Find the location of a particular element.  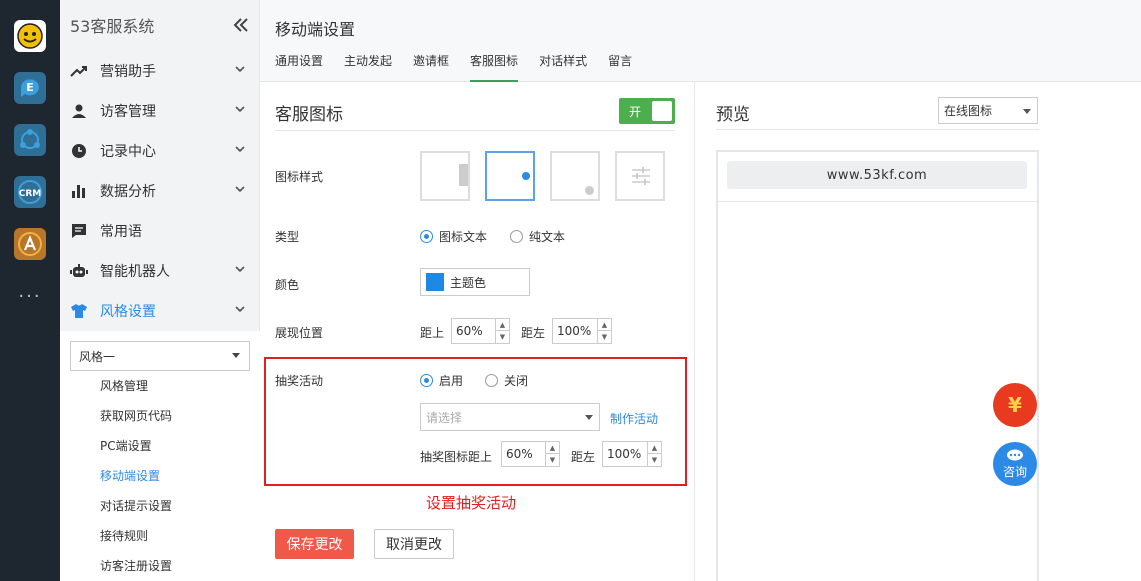

top-offset-input: 60% ▲ ▼ is located at coordinates (480, 331).